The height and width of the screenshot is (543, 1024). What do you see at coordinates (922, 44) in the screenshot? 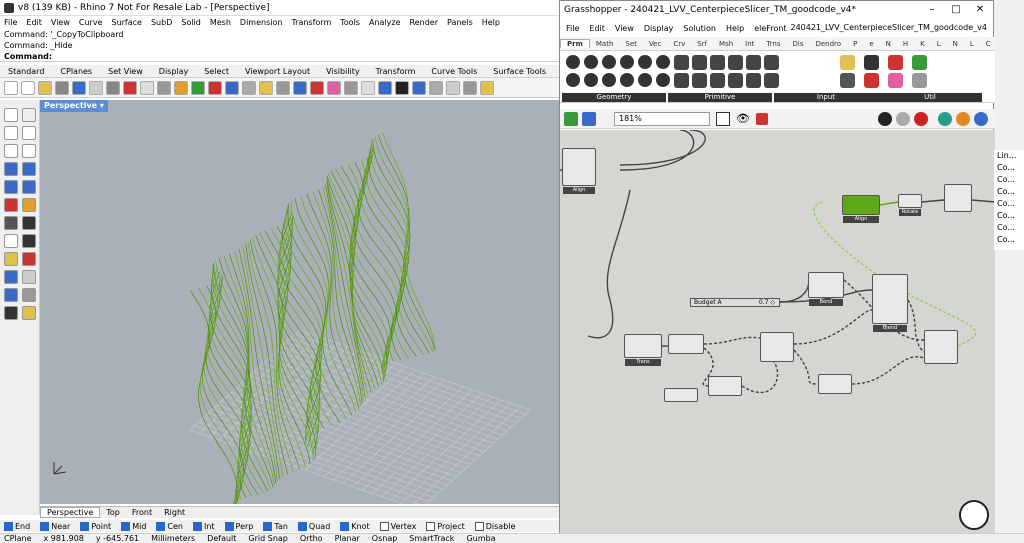
I see `gh-tab: K` at bounding box center [922, 44].